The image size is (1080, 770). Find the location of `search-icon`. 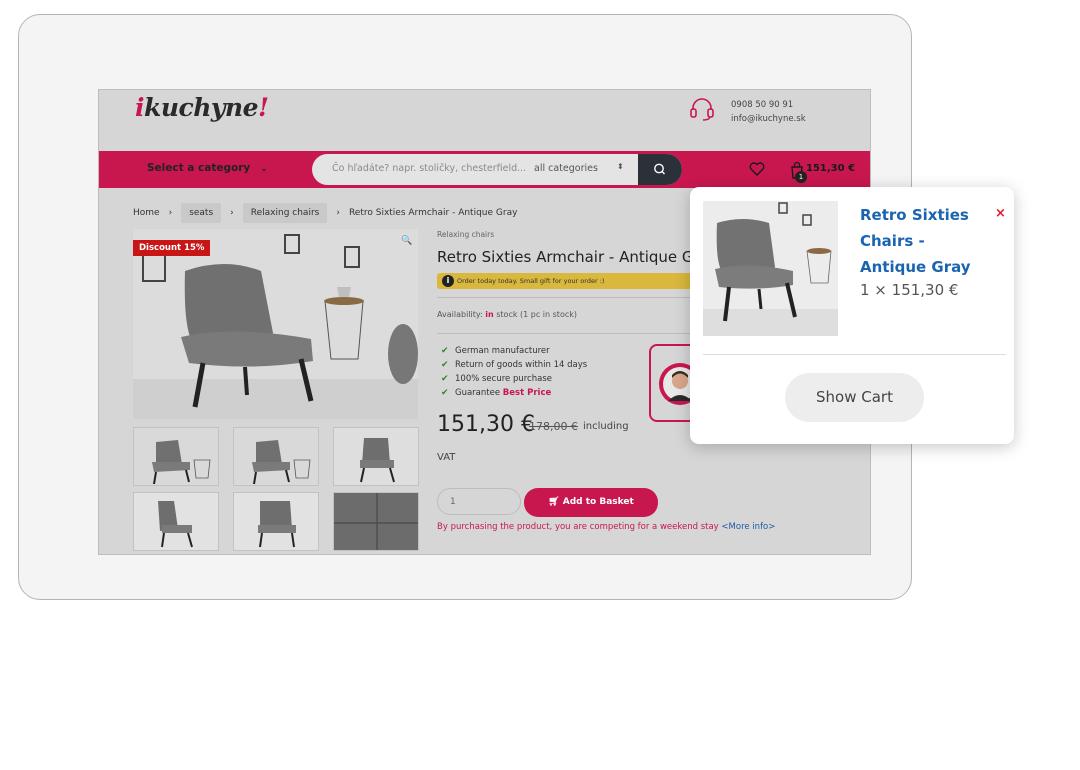

search-icon is located at coordinates (659, 169).